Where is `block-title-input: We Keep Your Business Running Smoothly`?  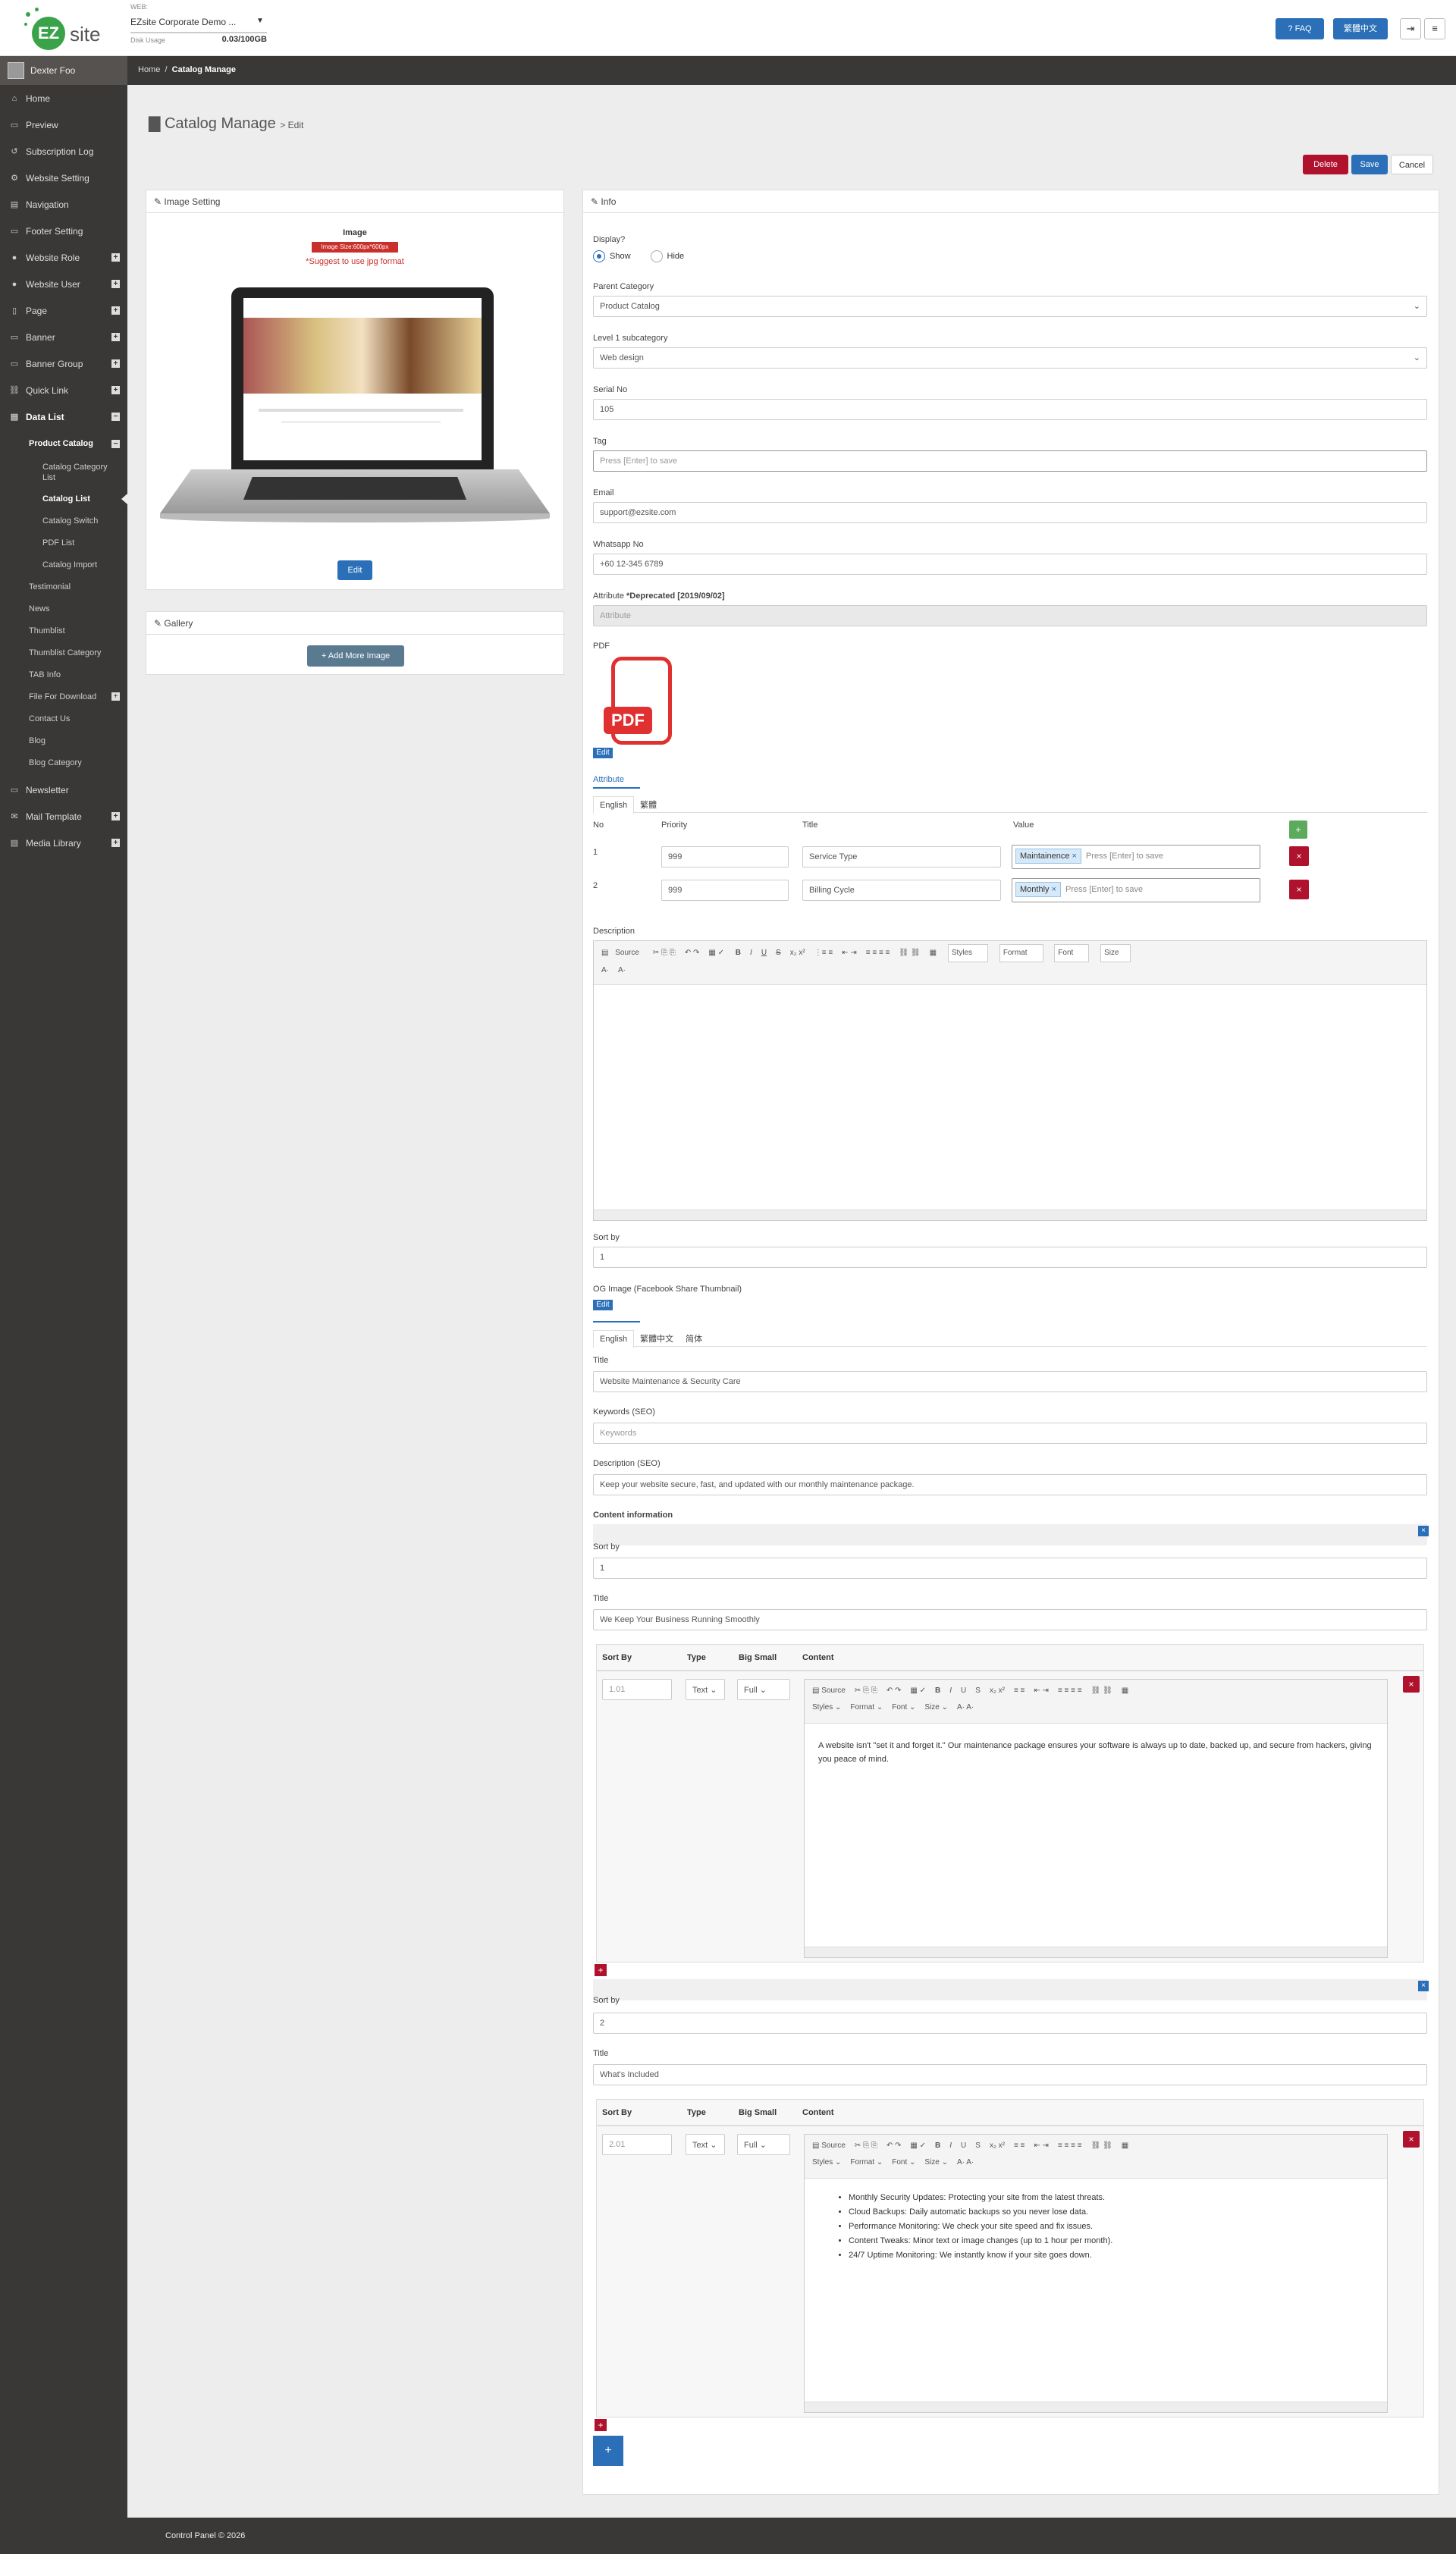 block-title-input: We Keep Your Business Running Smoothly is located at coordinates (1010, 1619).